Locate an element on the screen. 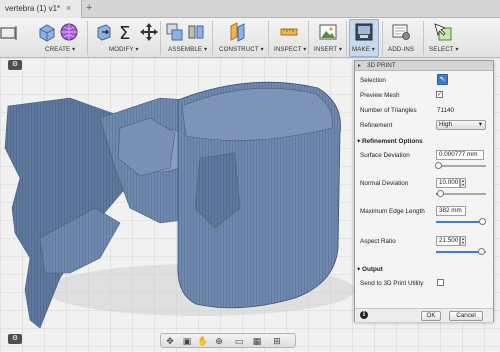 The width and height of the screenshot is (500, 352). create-sphere-icon is located at coordinates (69, 32).